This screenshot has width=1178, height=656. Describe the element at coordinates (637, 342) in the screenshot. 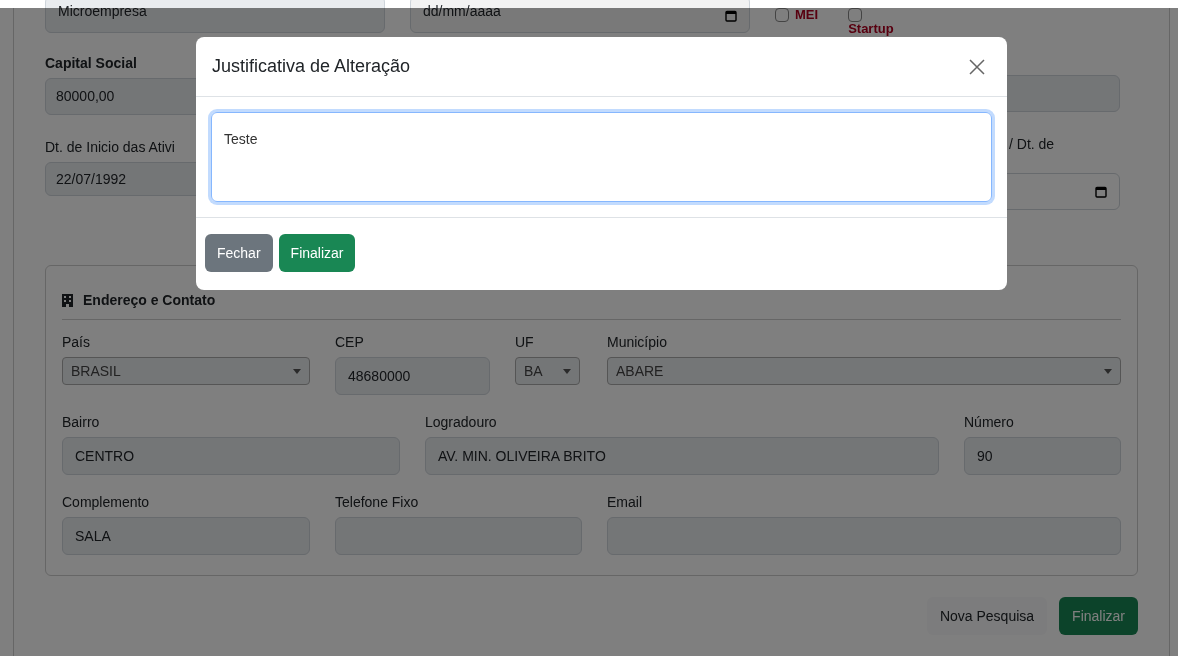

I see `field-label: Município` at that location.